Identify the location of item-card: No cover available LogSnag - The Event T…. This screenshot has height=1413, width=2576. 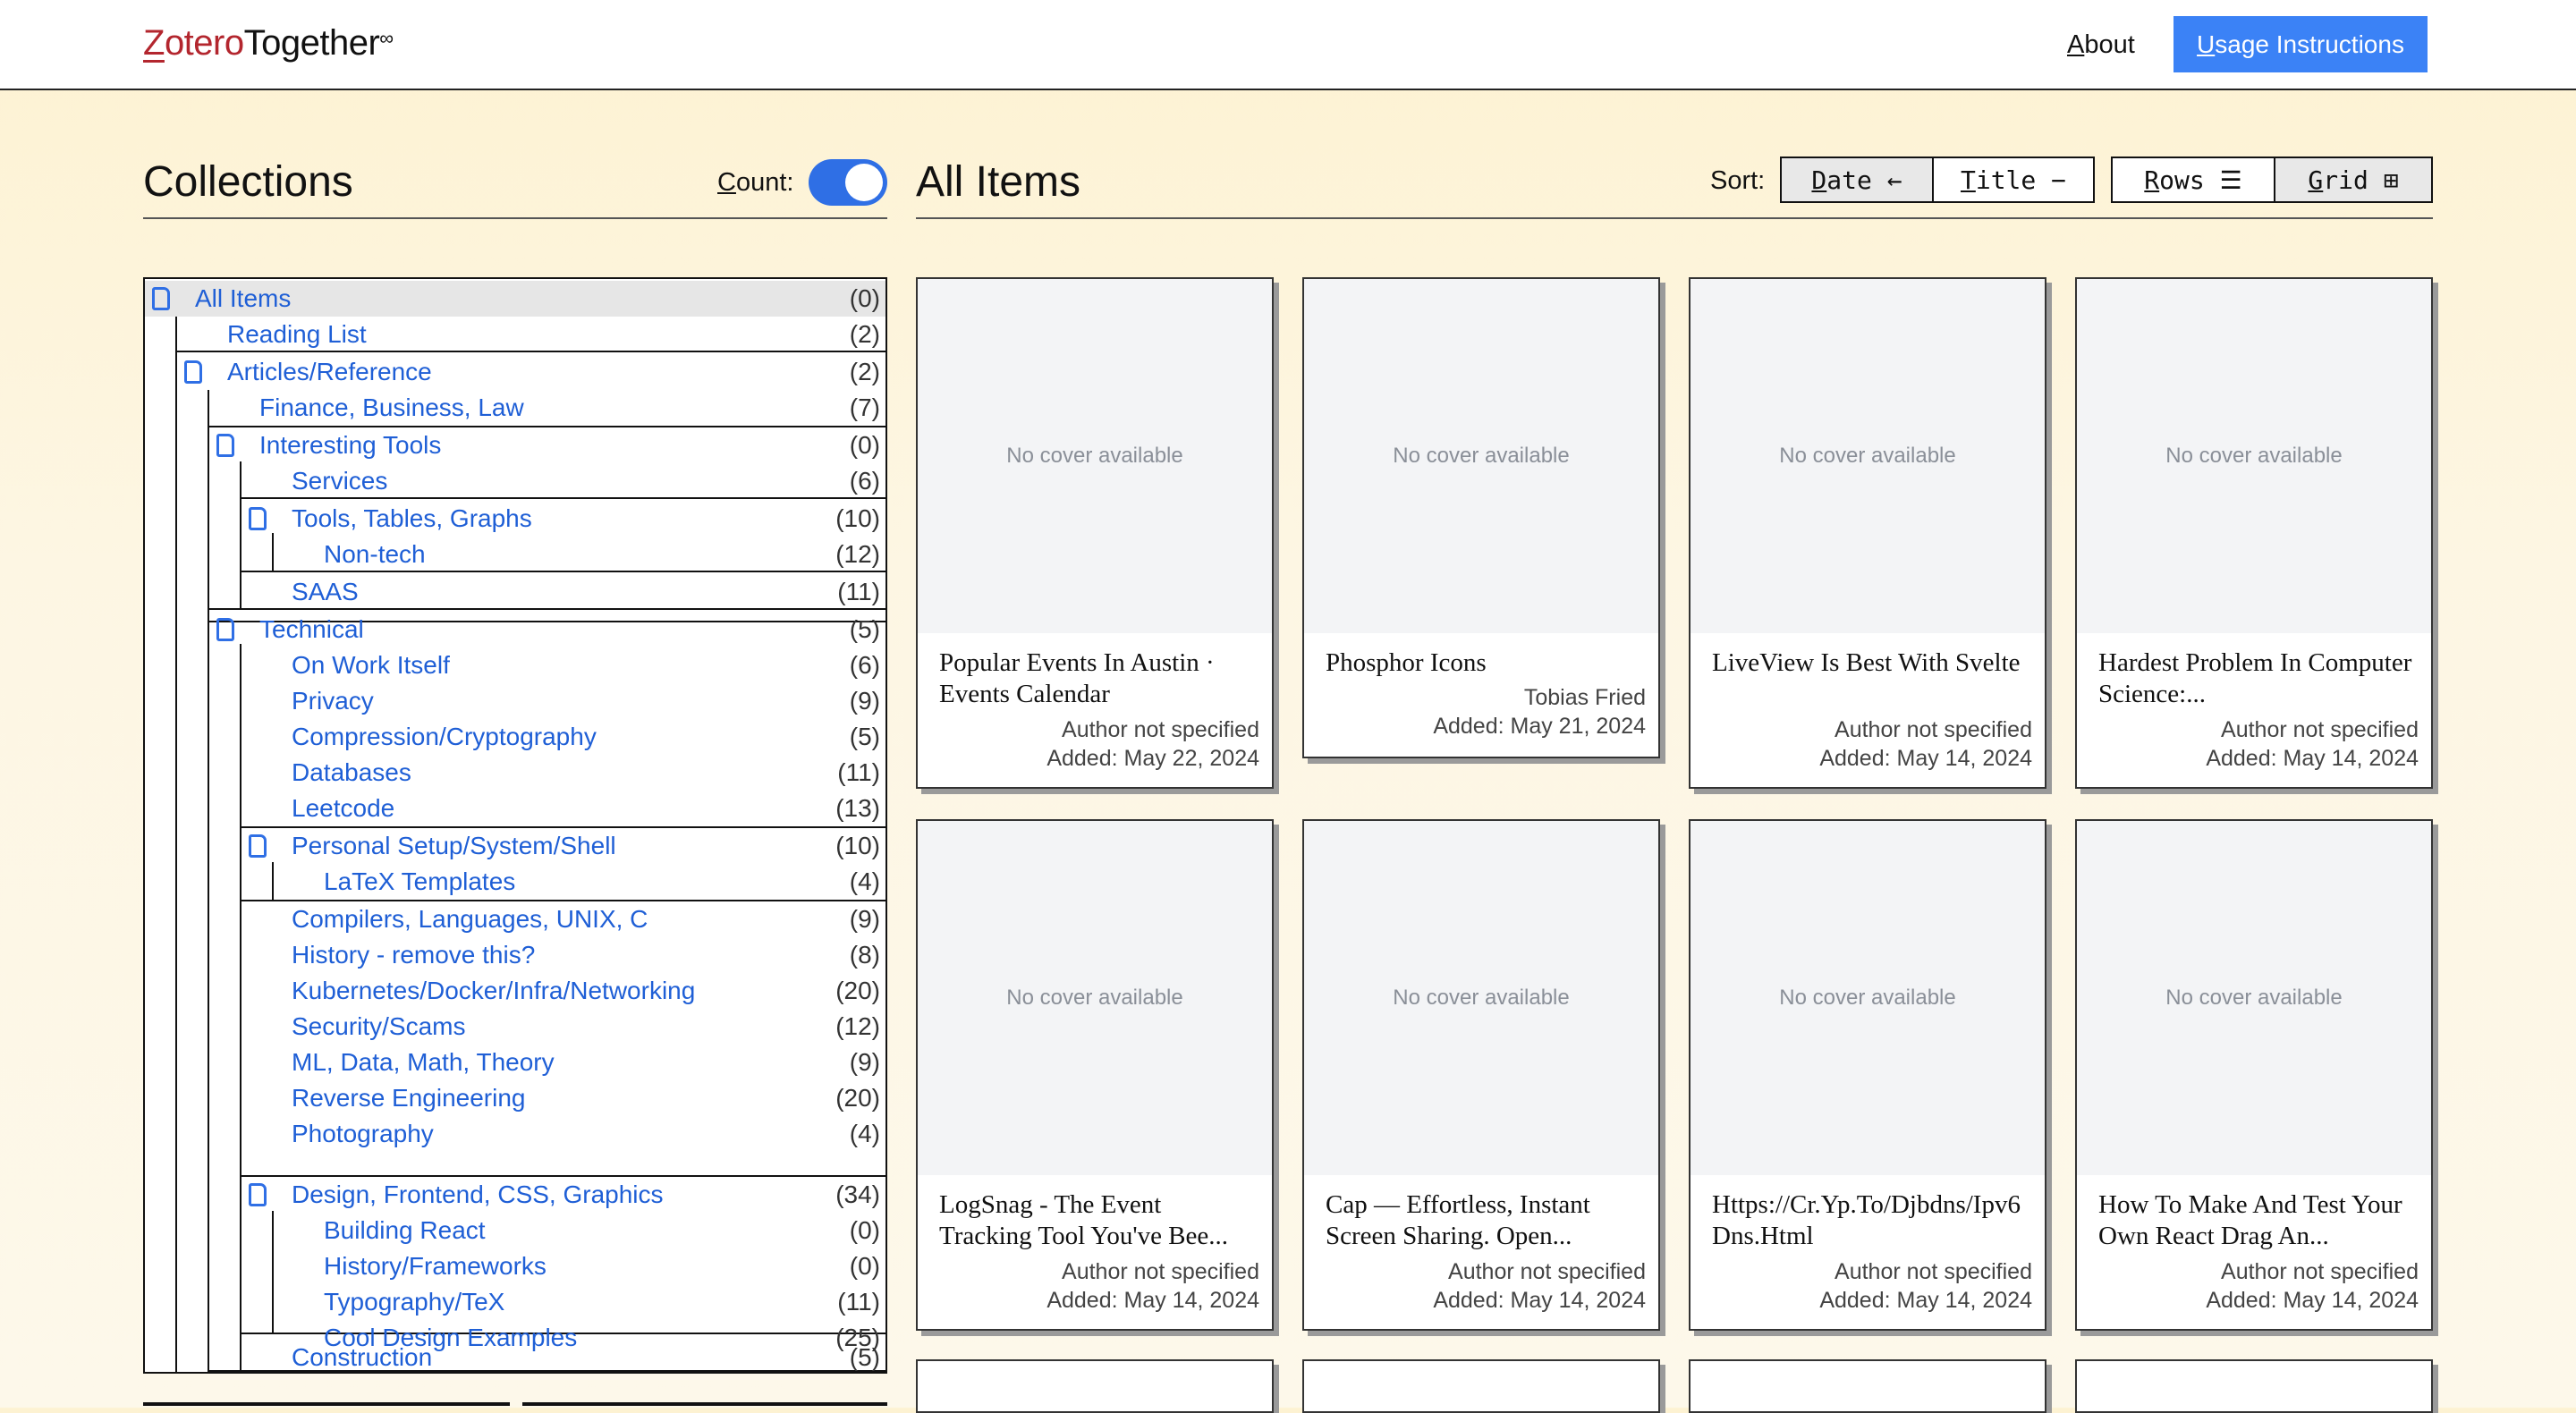
(1095, 1075).